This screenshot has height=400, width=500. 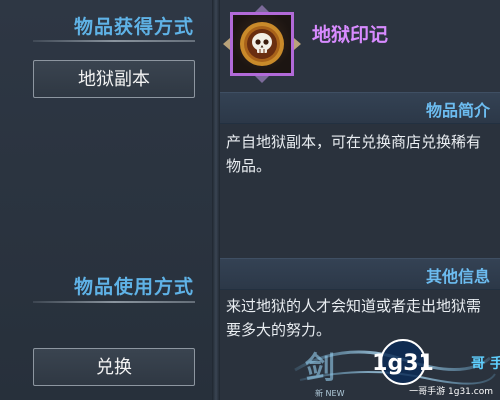 What do you see at coordinates (354, 154) in the screenshot?
I see `intro-text: 产自地狱副本，可在兑换商店兑换稀有物品。` at bounding box center [354, 154].